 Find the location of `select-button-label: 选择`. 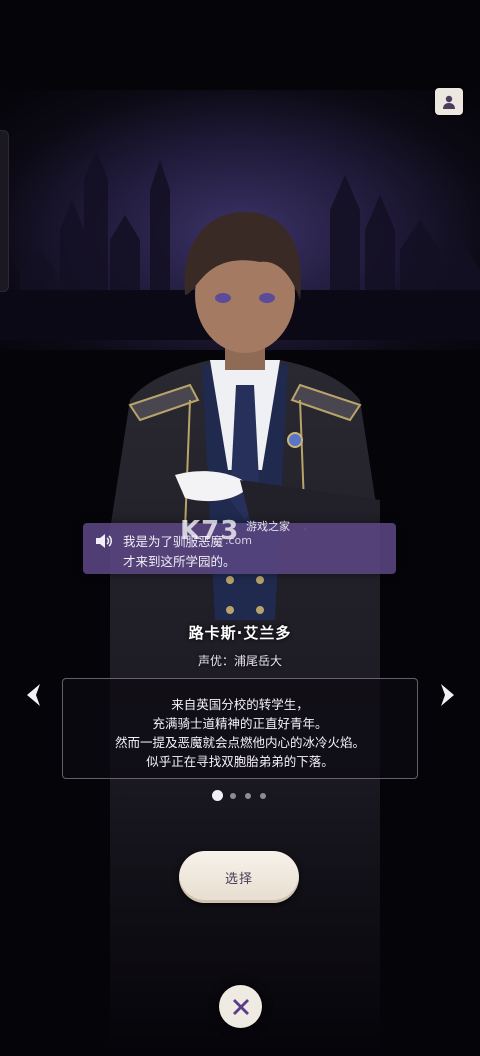

select-button-label: 选择 is located at coordinates (238, 879).